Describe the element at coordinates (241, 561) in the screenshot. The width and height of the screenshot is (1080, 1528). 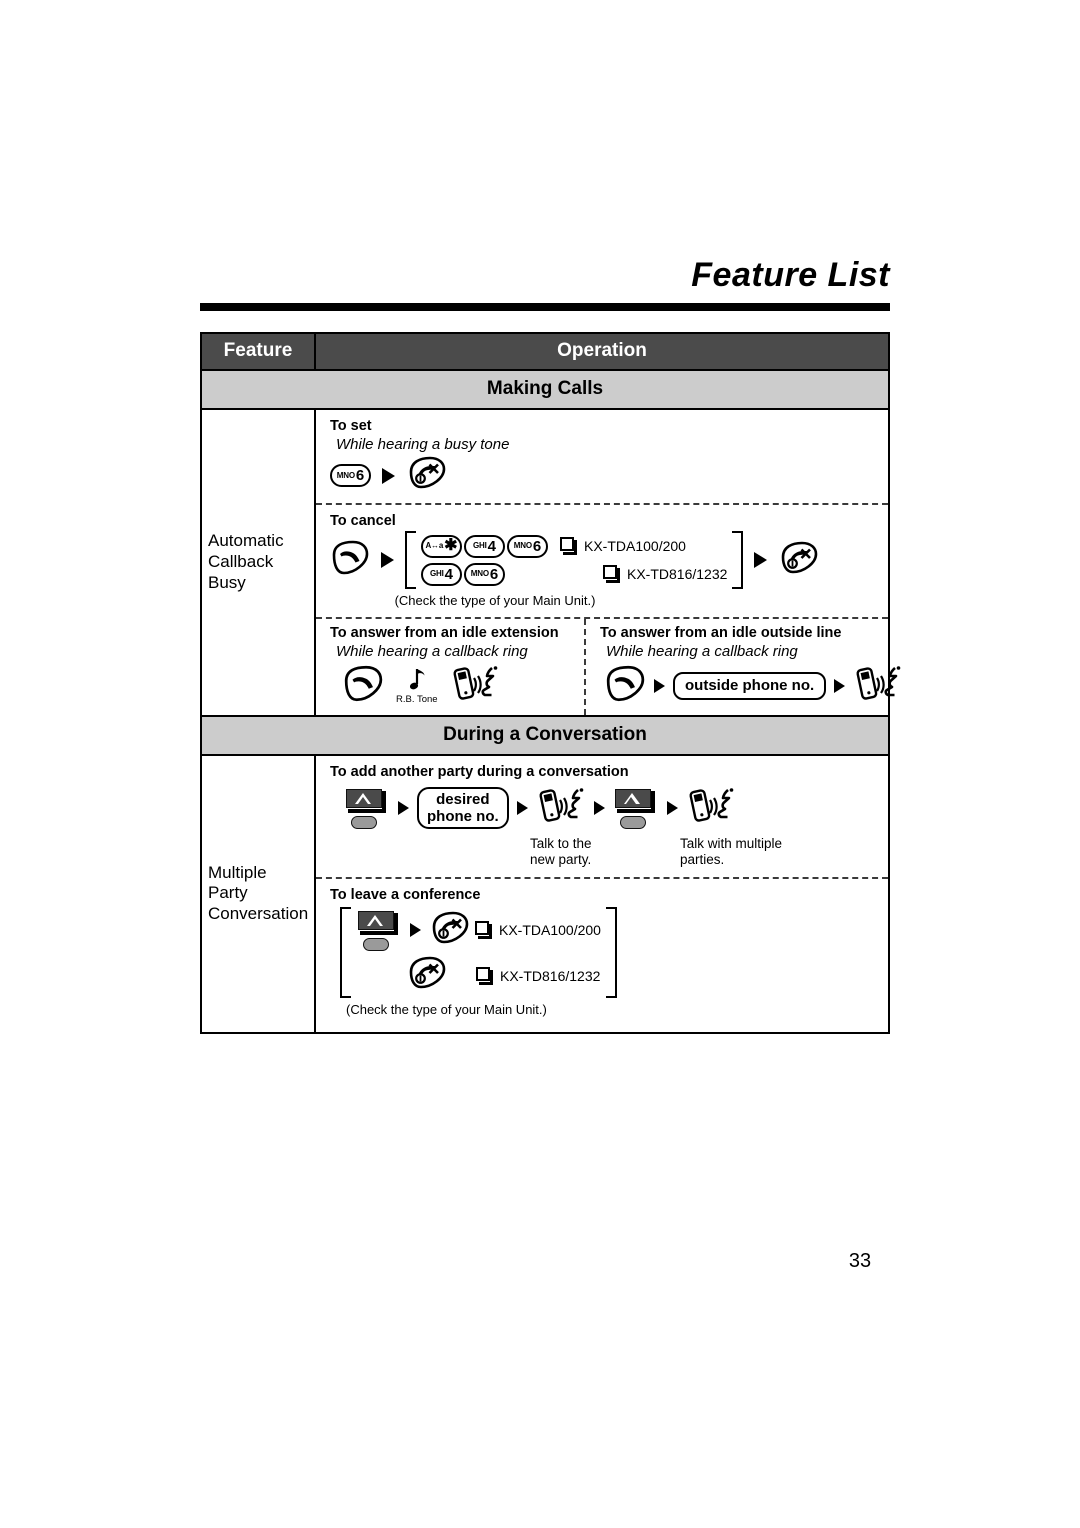
I see `feature-label-line: Callback` at that location.